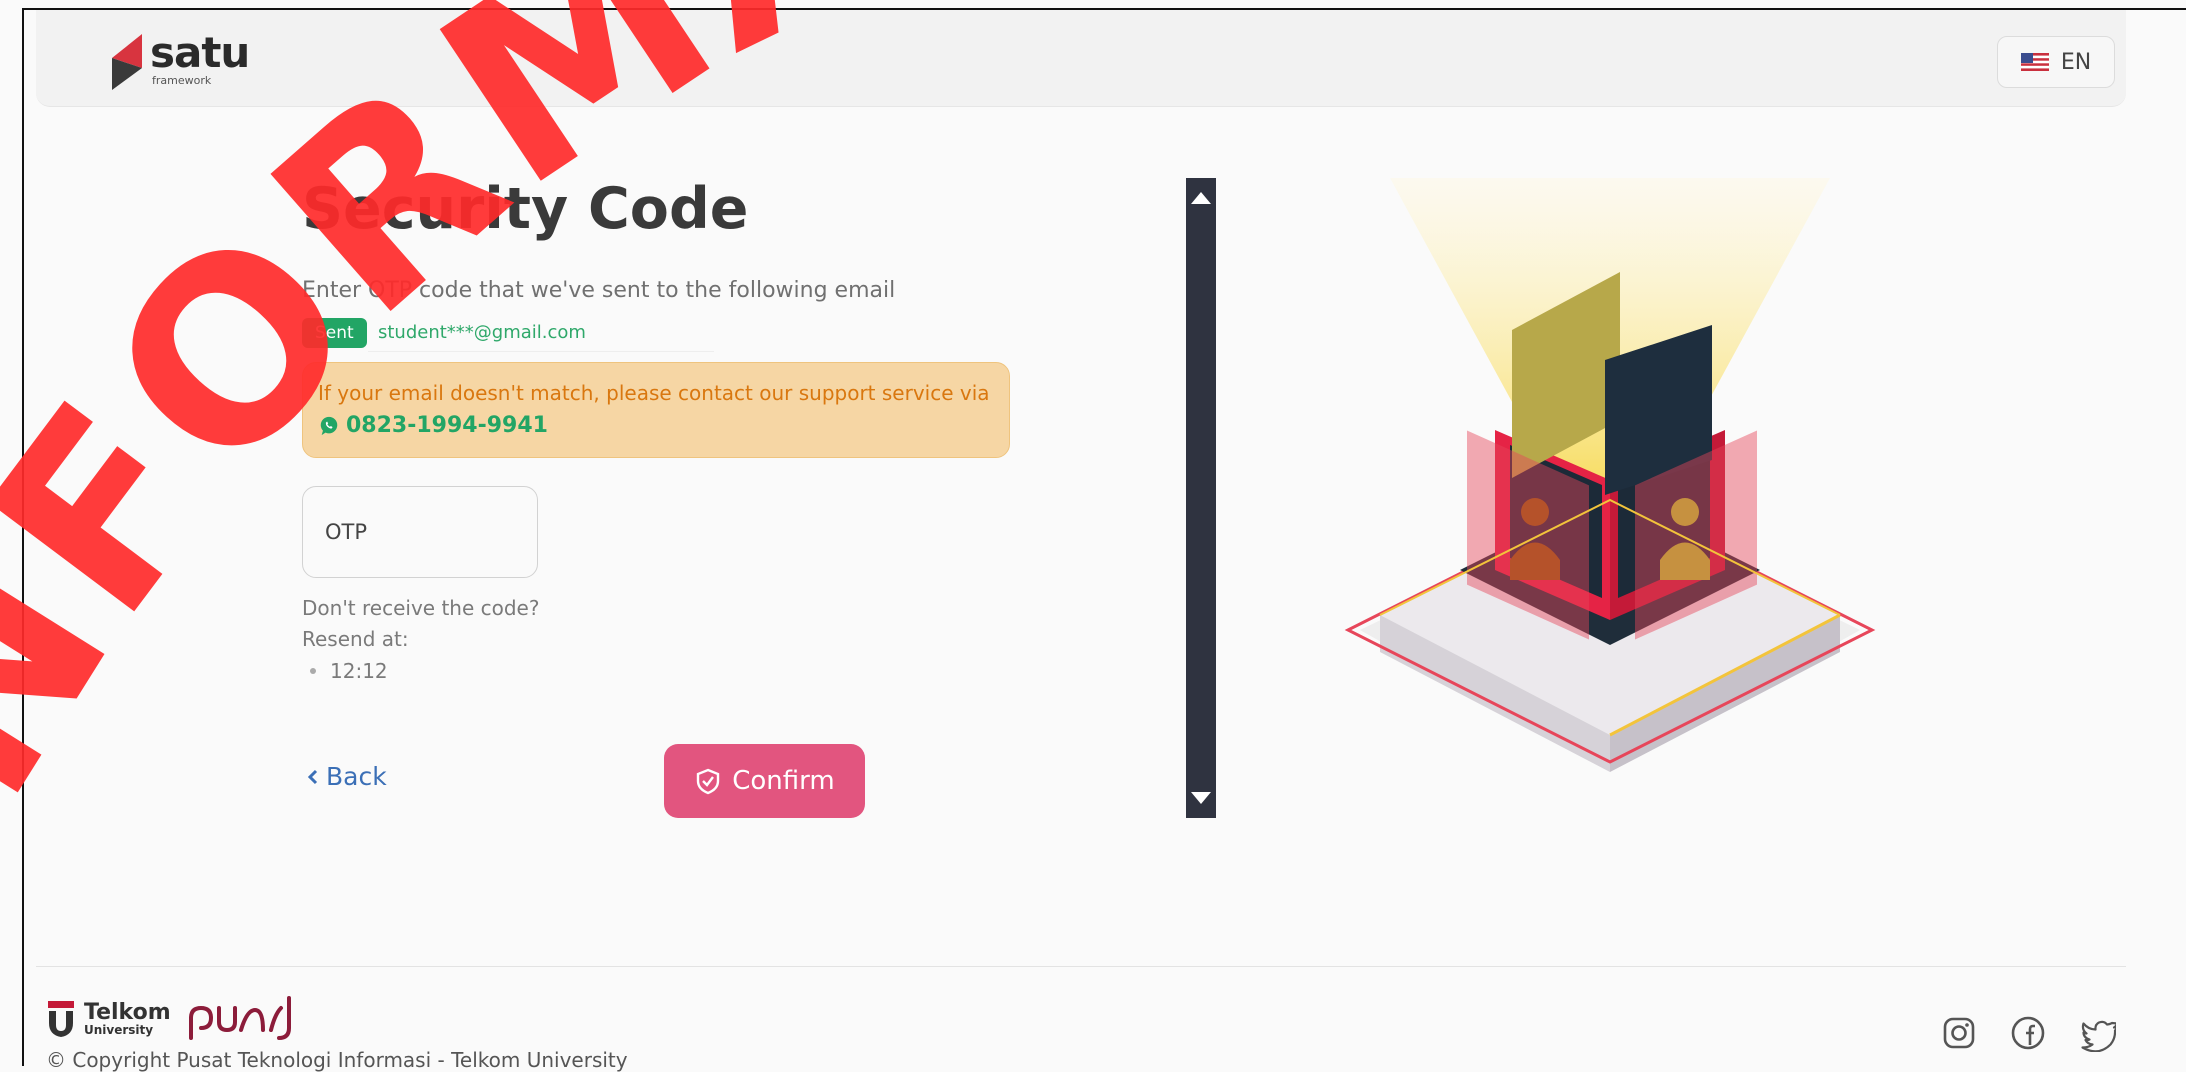  Describe the element at coordinates (783, 781) in the screenshot. I see `confirm-label: Confirm` at that location.